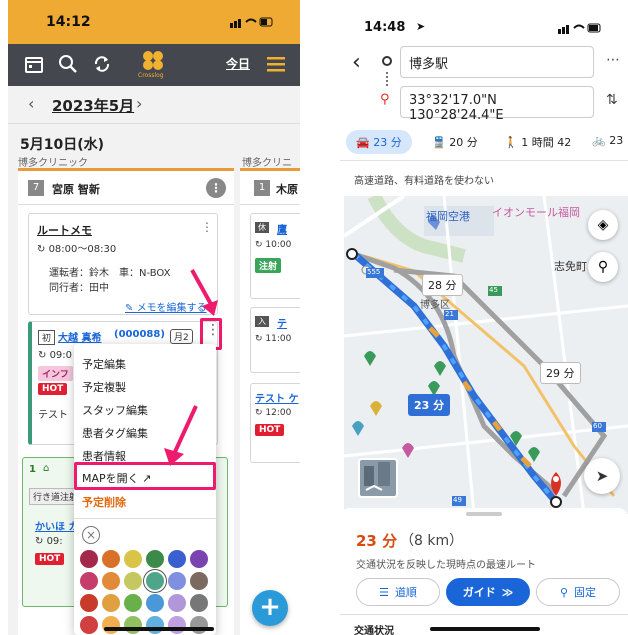 The height and width of the screenshot is (635, 628). What do you see at coordinates (79, 288) in the screenshot?
I see `memo-companion: 同行者：田中` at bounding box center [79, 288].